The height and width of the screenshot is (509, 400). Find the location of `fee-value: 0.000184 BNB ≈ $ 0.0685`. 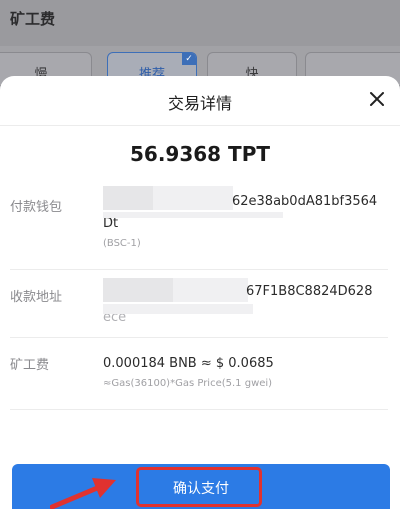

fee-value: 0.000184 BNB ≈ $ 0.0685 is located at coordinates (188, 363).